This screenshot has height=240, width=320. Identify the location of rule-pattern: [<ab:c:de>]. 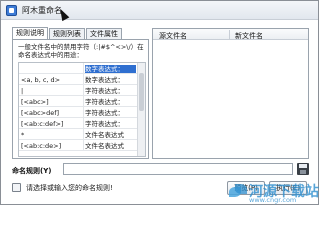
(41, 146).